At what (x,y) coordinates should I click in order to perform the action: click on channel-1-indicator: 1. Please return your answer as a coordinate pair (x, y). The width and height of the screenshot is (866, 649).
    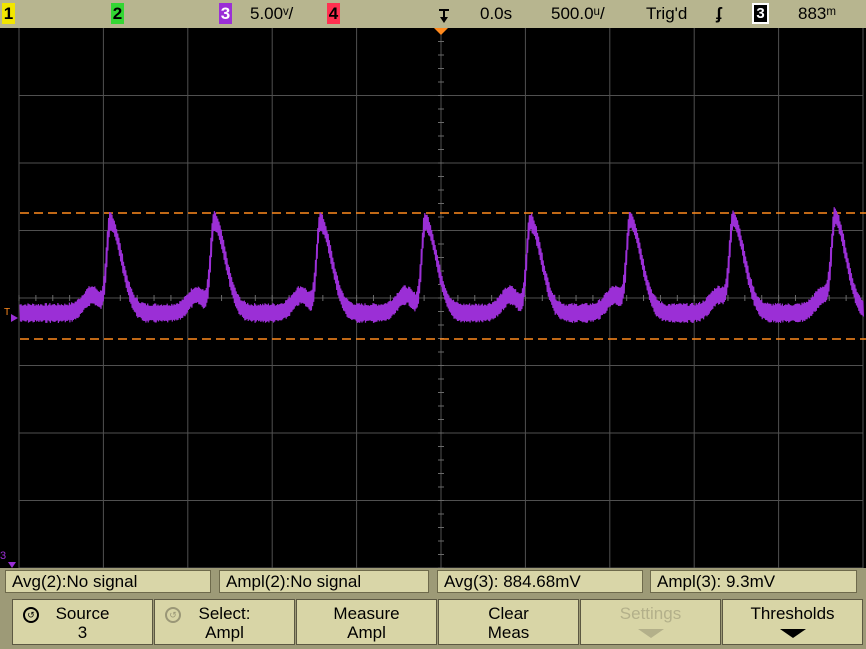
    Looking at the image, I should click on (8, 13).